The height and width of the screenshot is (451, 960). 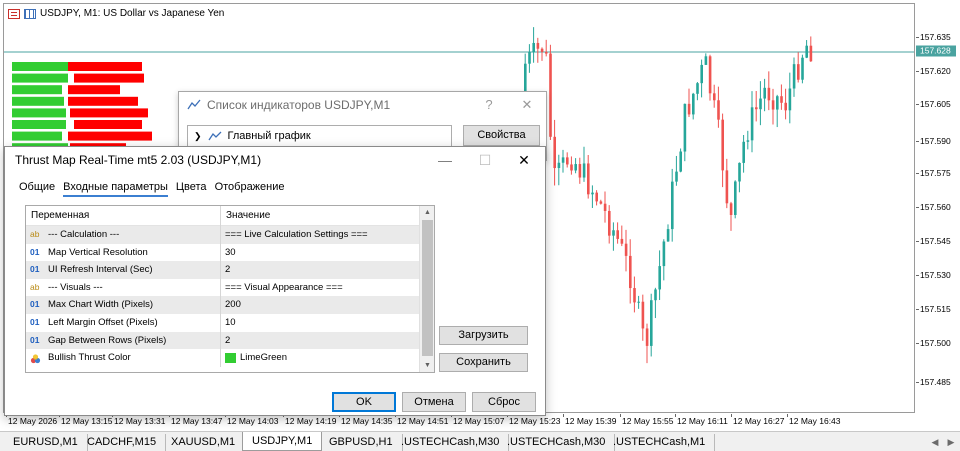 I want to click on indicators-close-button: ✕, so click(x=527, y=105).